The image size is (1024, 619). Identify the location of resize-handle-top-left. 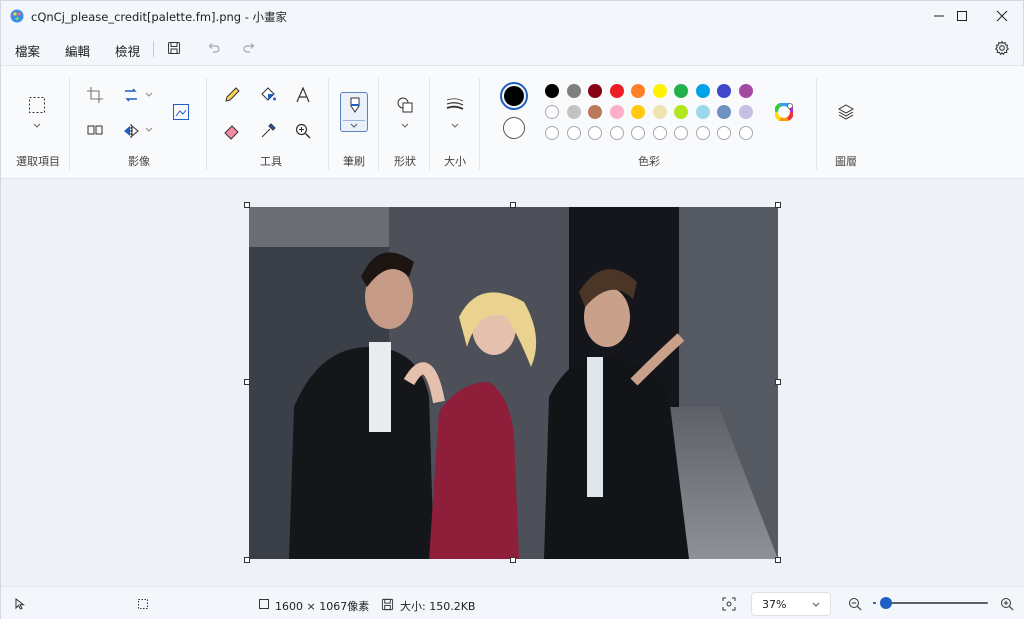
(247, 205).